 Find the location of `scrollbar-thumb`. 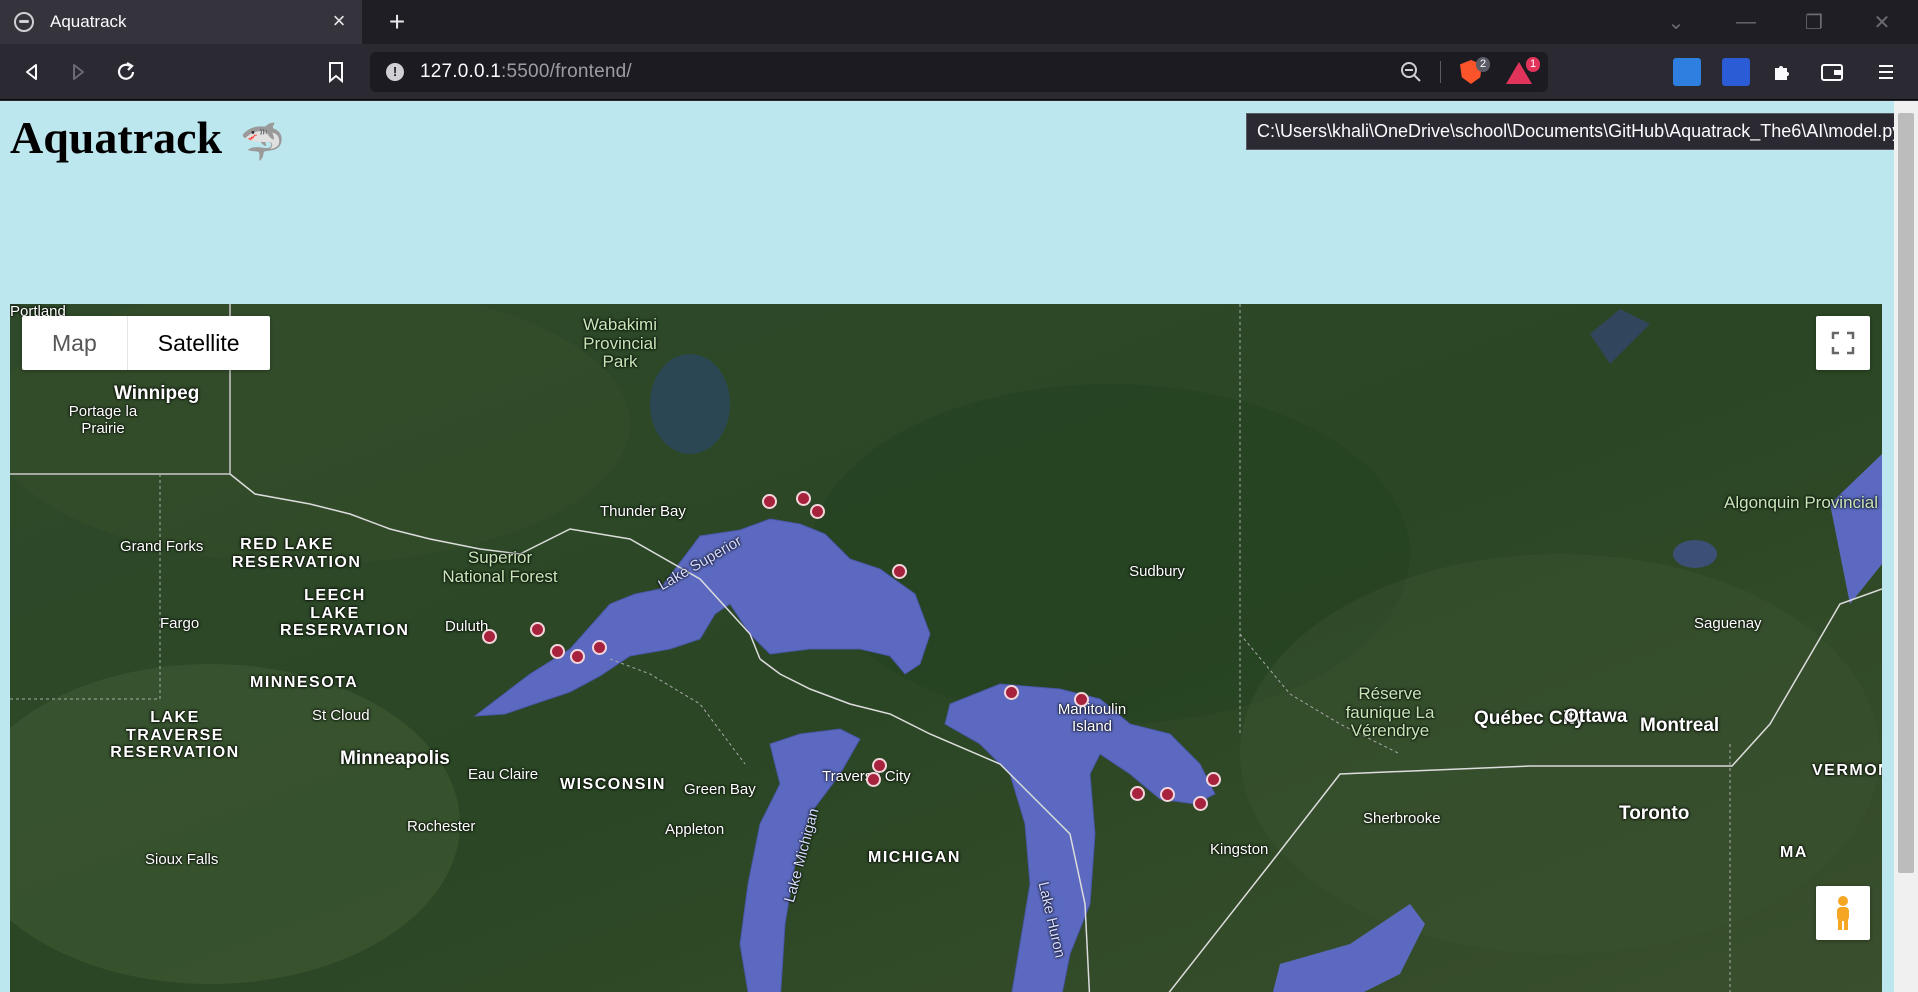

scrollbar-thumb is located at coordinates (1906, 493).